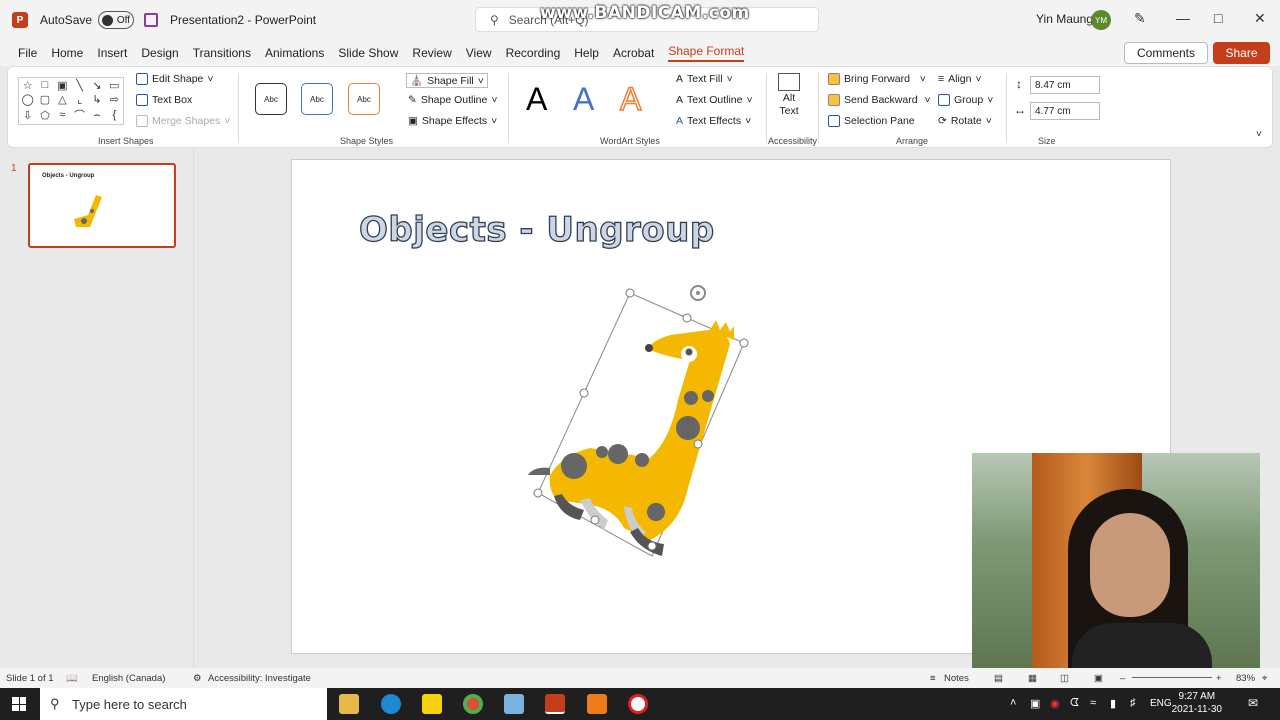  I want to click on giraffe-image, so click(640, 425).